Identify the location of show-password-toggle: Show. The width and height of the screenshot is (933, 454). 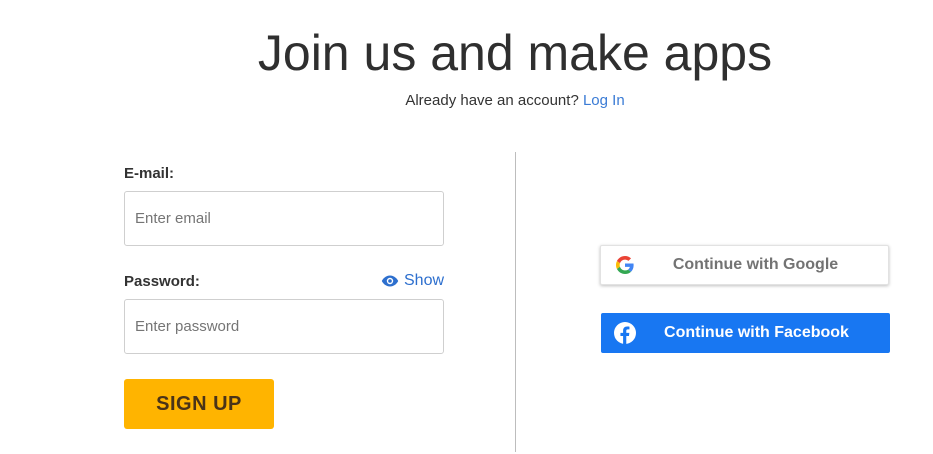
(412, 281).